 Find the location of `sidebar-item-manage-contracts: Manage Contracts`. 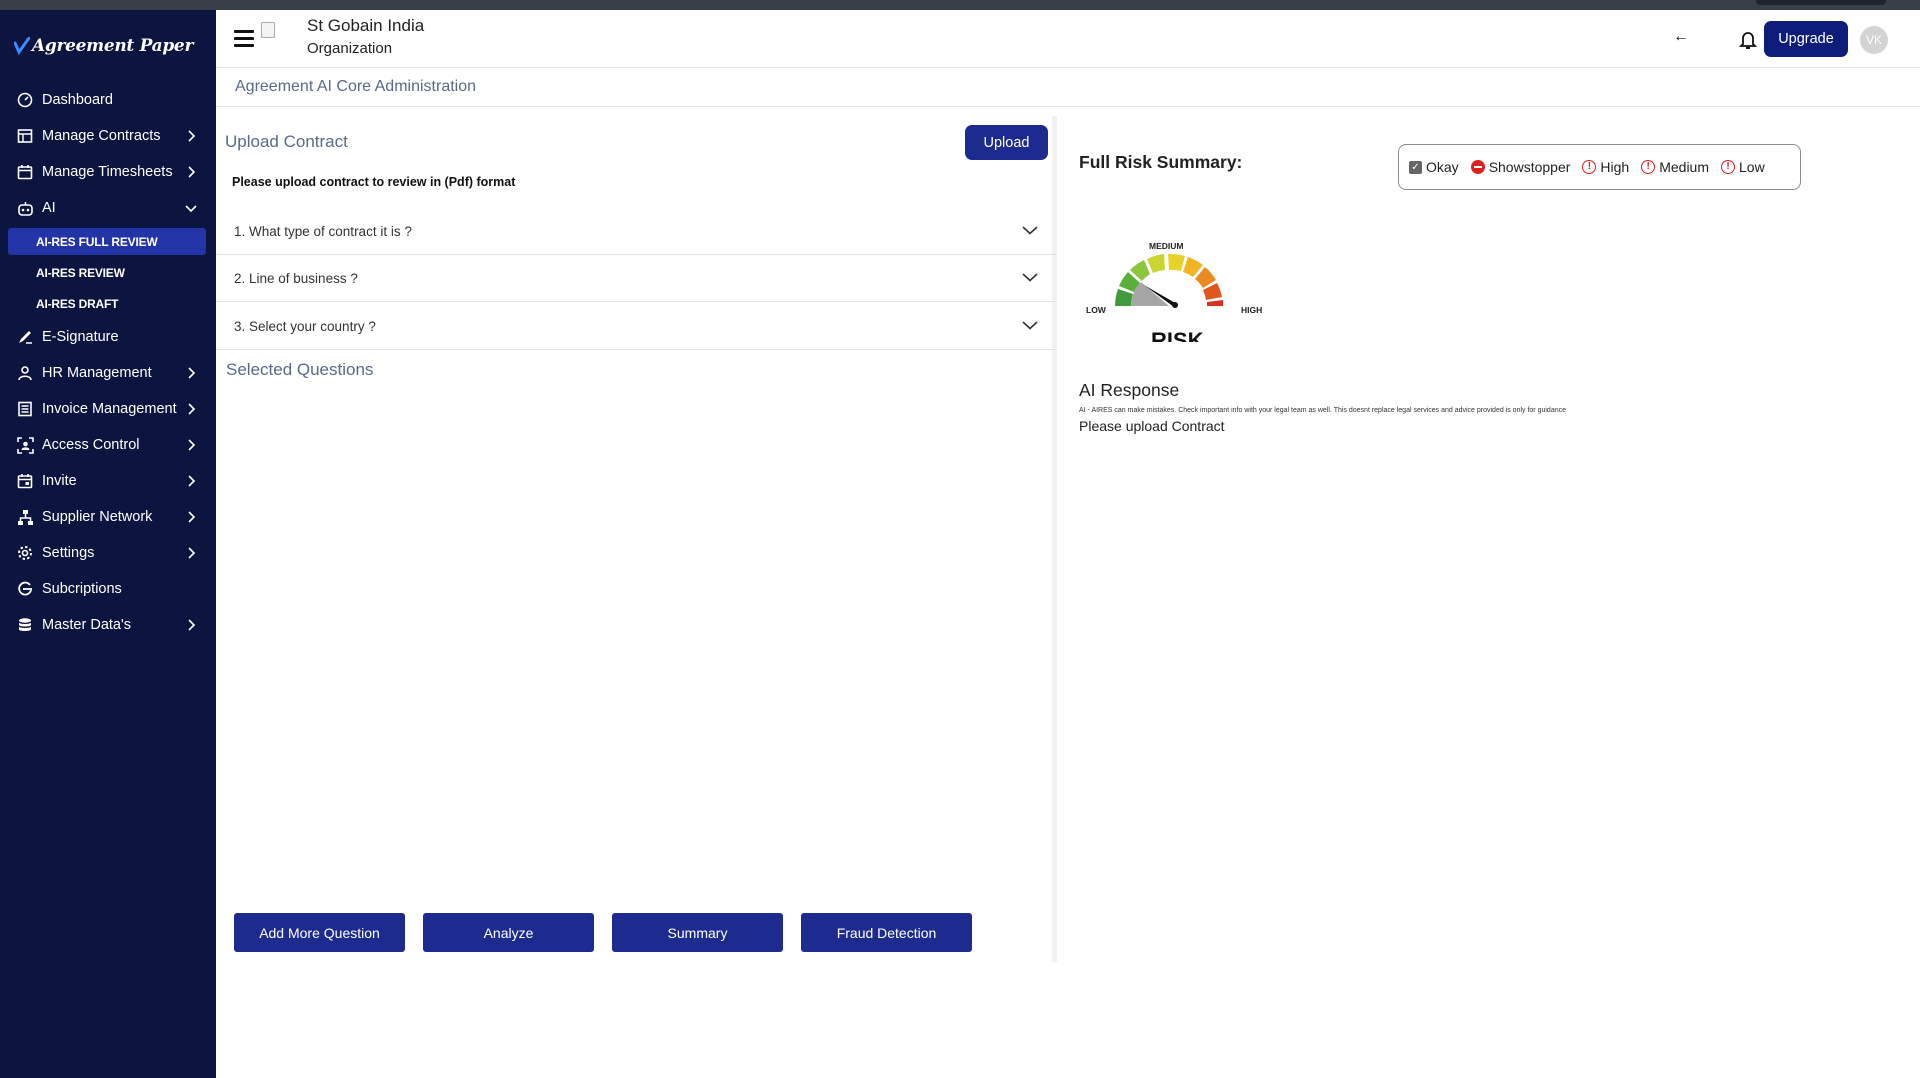

sidebar-item-manage-contracts: Manage Contracts is located at coordinates (108, 136).